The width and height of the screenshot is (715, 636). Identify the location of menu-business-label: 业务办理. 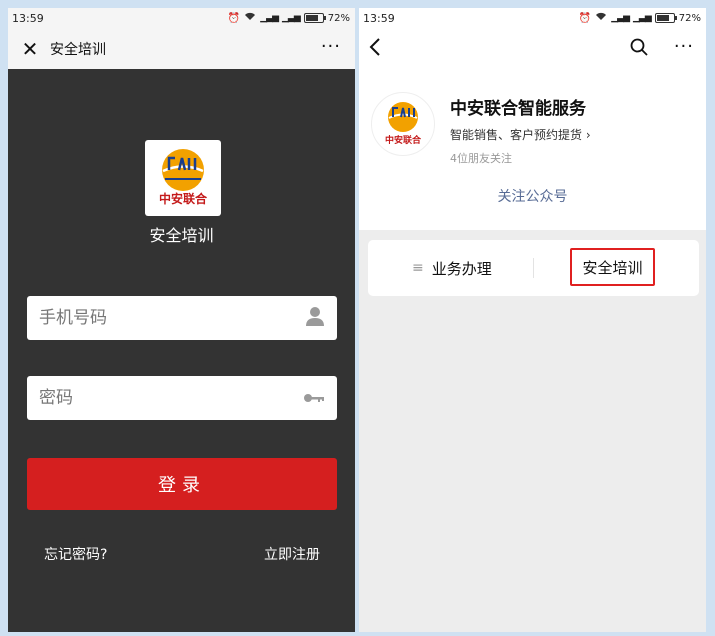
(461, 268).